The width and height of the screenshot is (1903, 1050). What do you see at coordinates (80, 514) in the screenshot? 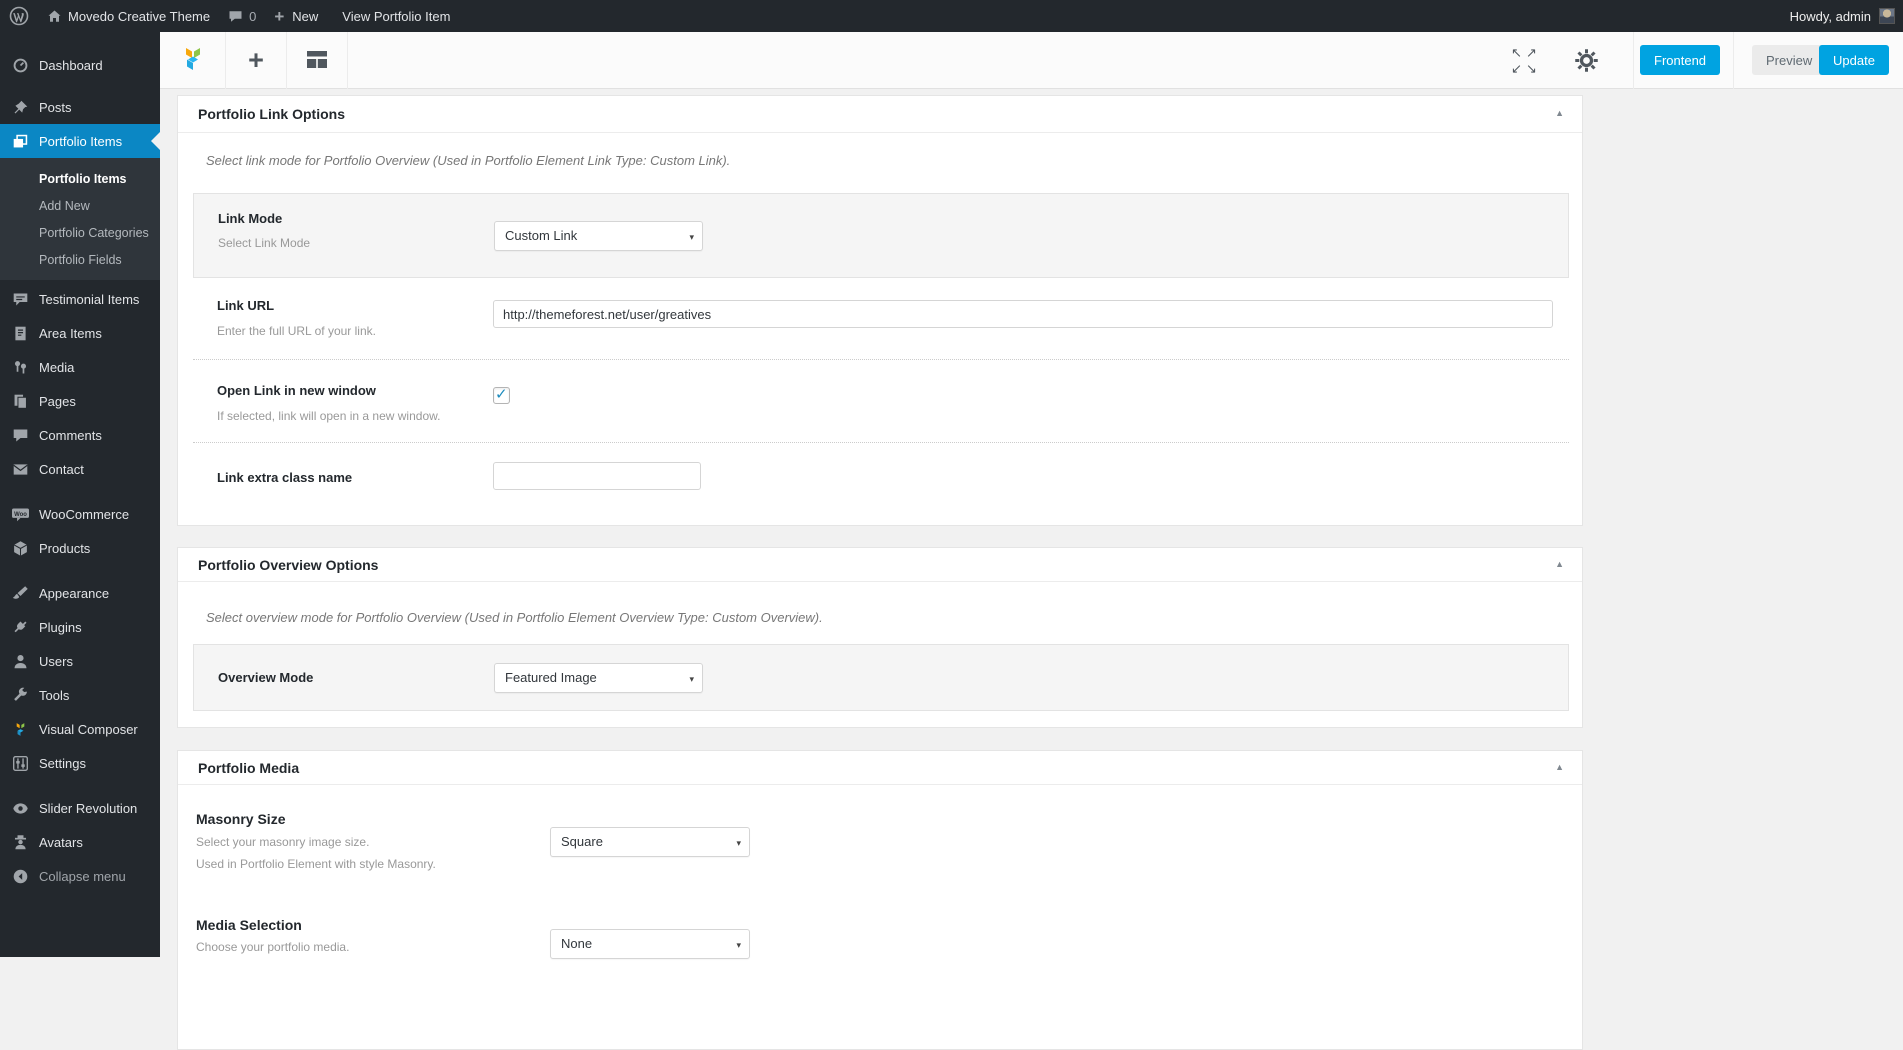
I see `sidebar-item-woocommerce: Woo WooCommerce` at bounding box center [80, 514].